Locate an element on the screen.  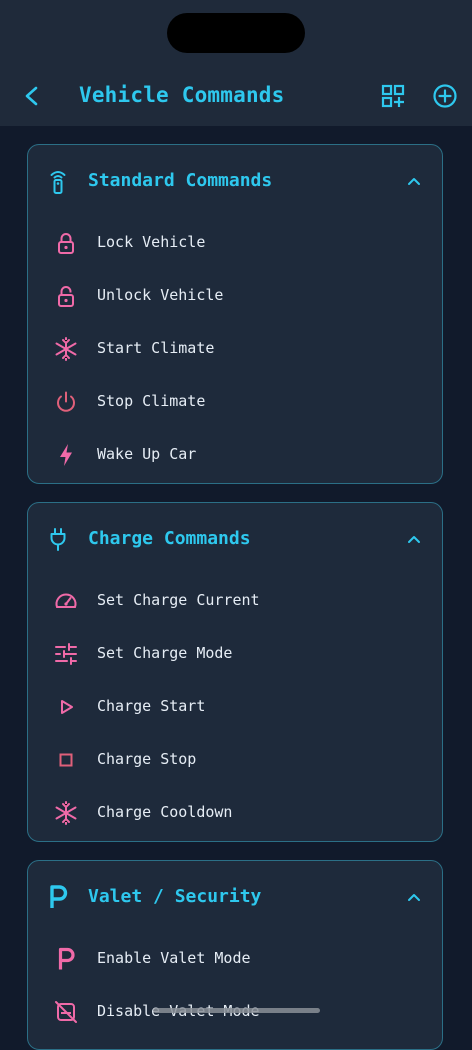
plug-icon is located at coordinates (58, 539).